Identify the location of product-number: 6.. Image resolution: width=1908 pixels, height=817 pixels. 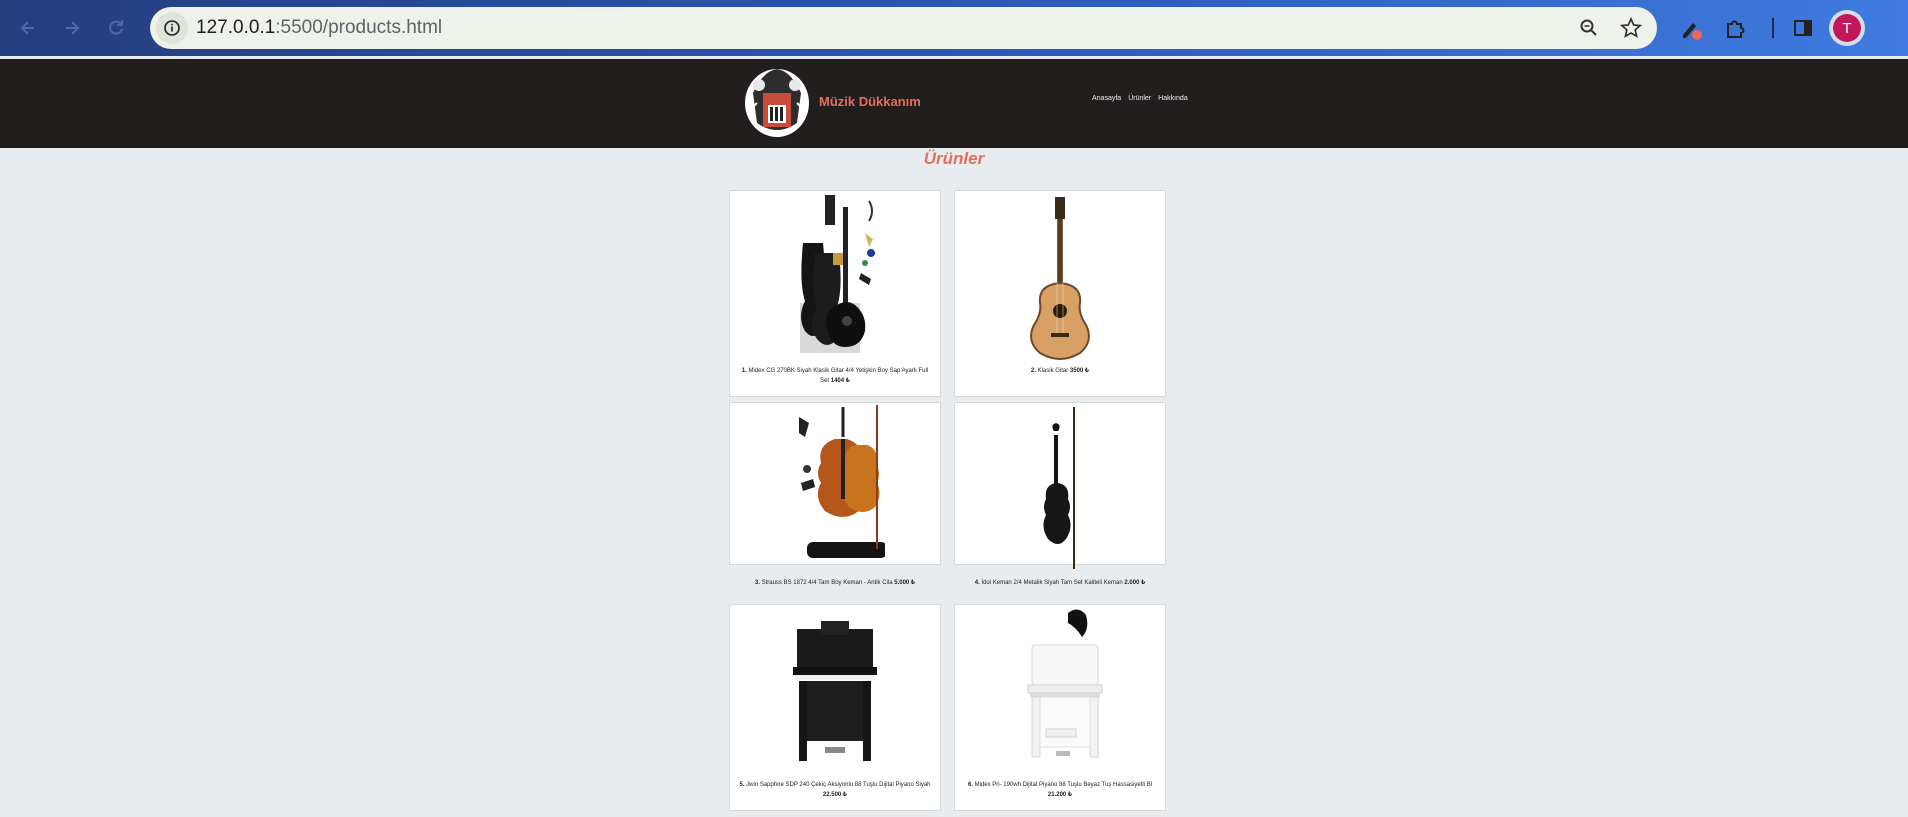
(970, 785).